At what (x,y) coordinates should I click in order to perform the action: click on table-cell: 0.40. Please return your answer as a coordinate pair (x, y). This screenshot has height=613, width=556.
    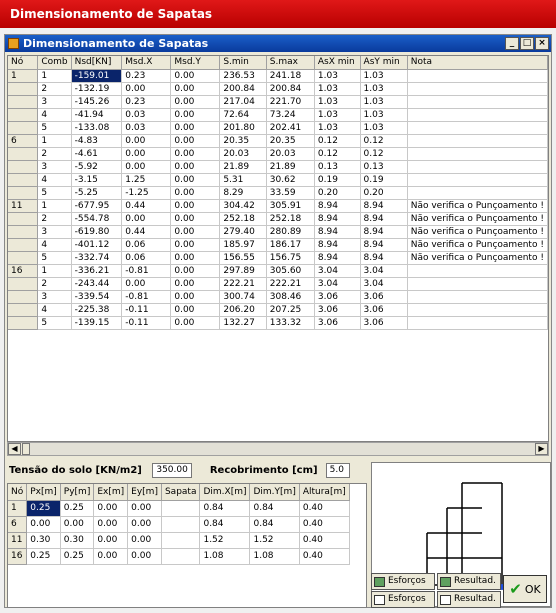
    Looking at the image, I should click on (324, 556).